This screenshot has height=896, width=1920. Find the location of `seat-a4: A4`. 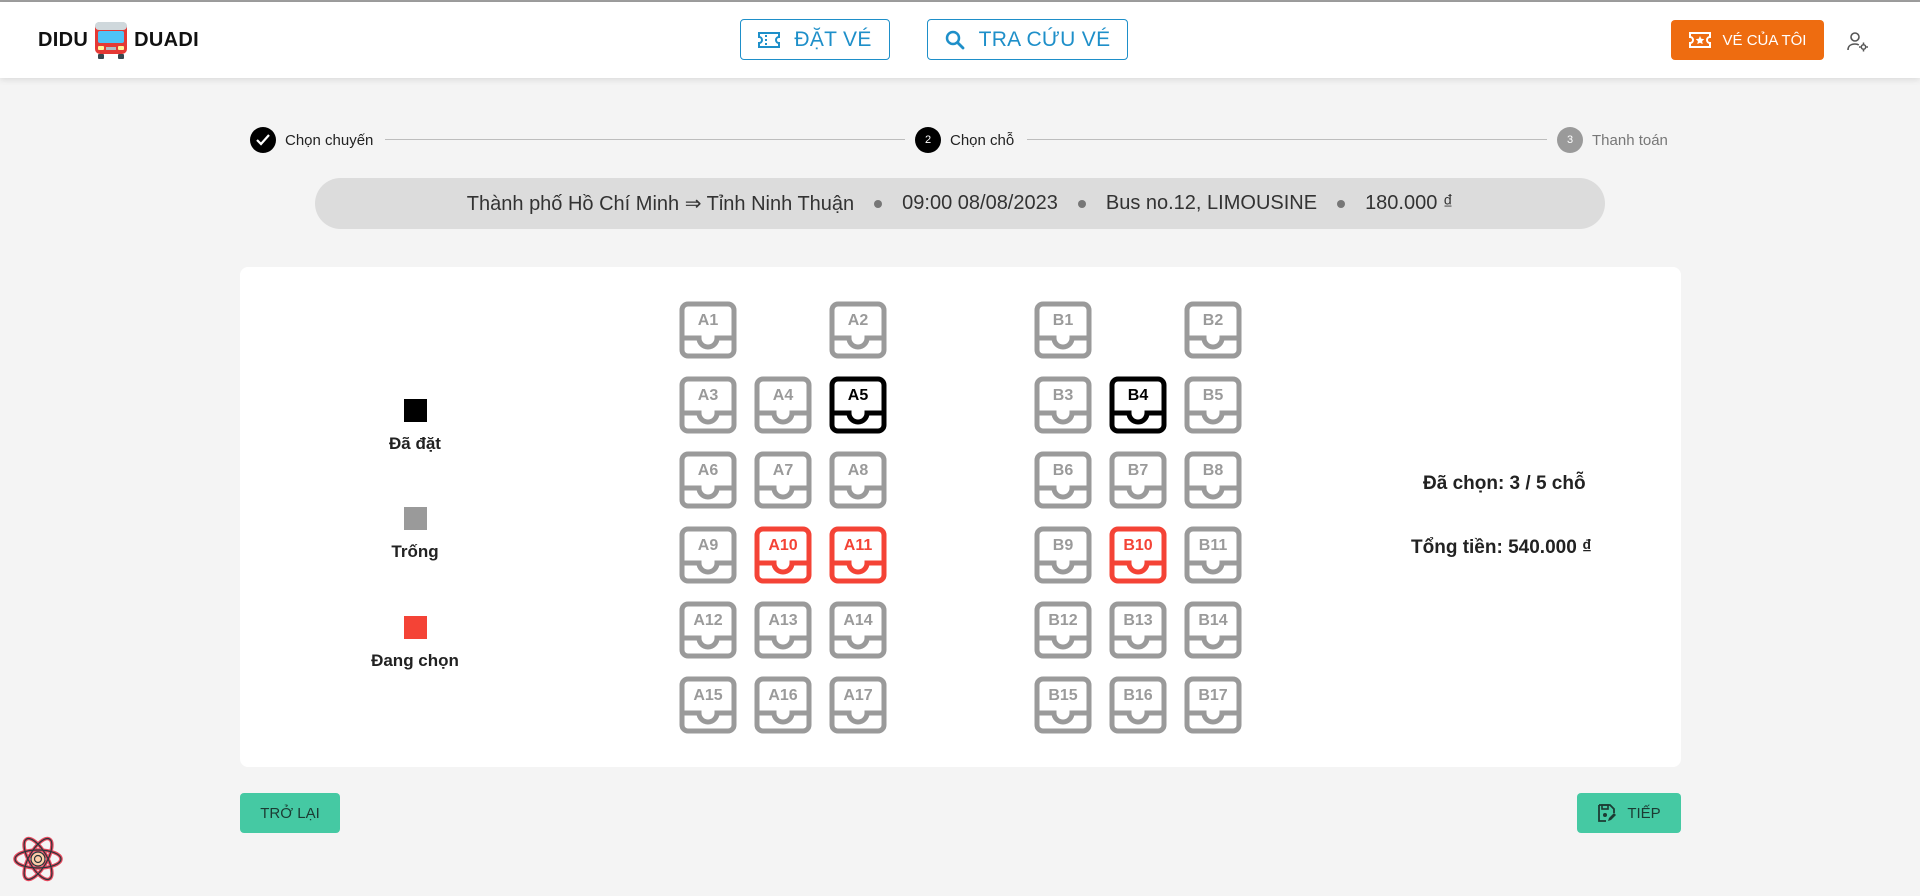

seat-a4: A4 is located at coordinates (783, 405).